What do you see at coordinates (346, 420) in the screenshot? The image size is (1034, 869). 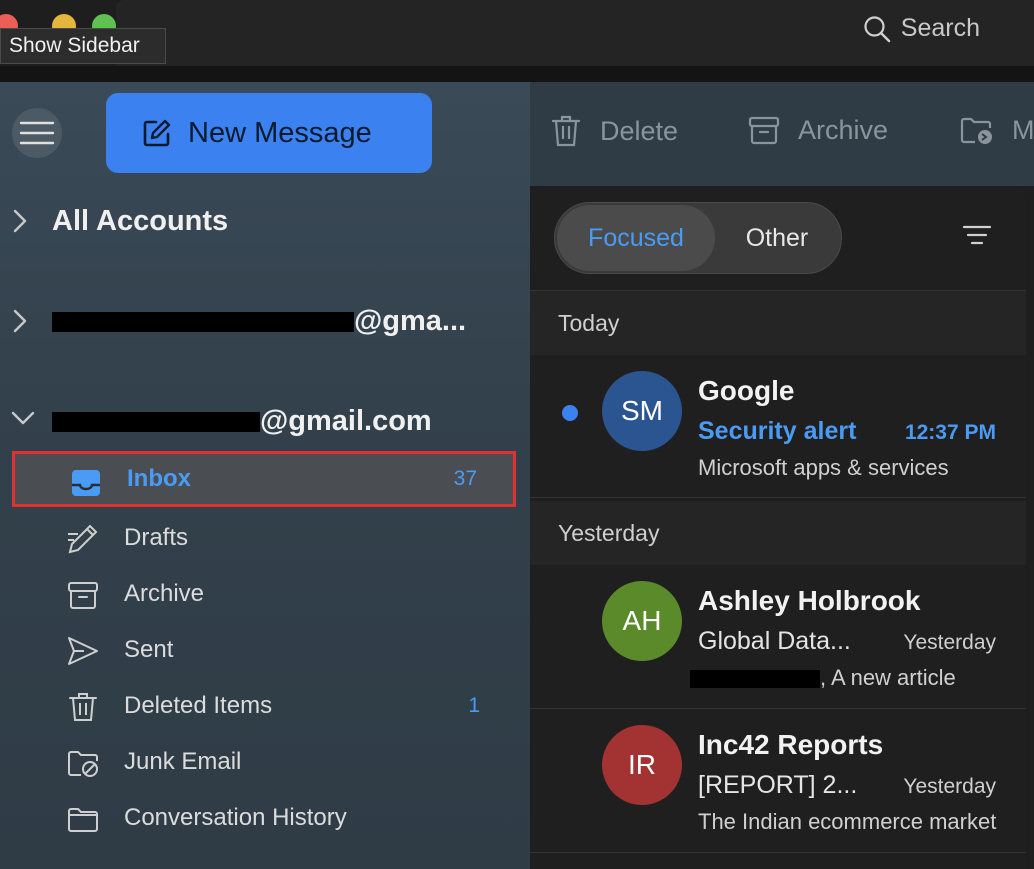 I see `account-email-domain: @gmail.com` at bounding box center [346, 420].